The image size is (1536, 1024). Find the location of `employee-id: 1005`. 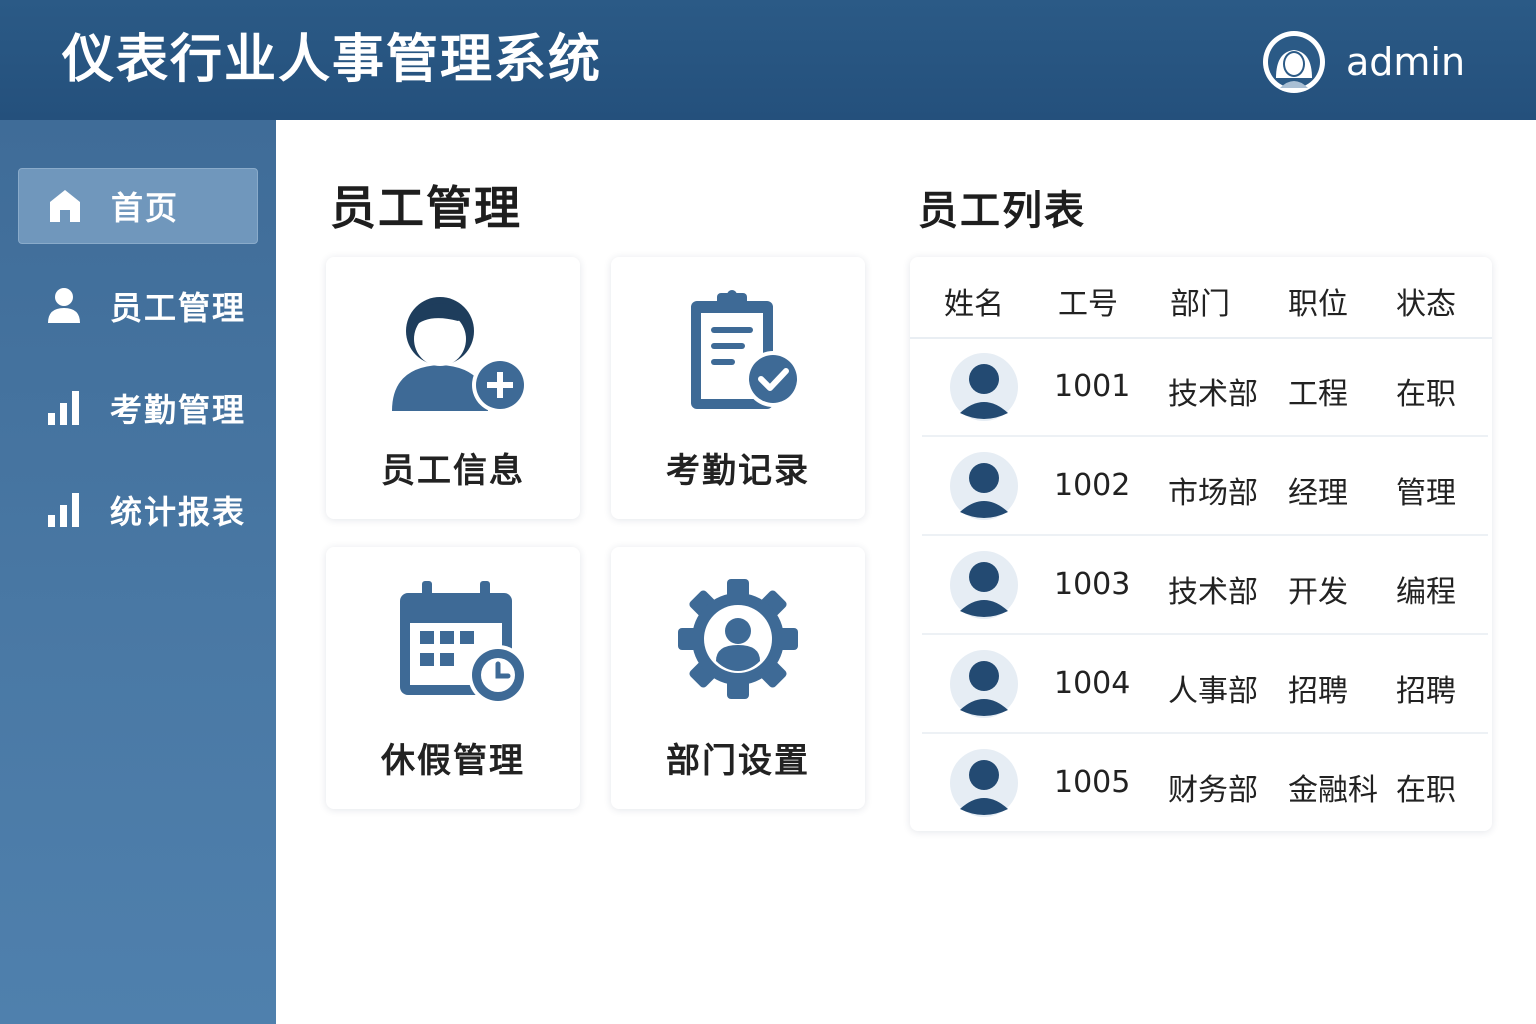

employee-id: 1005 is located at coordinates (1092, 782).